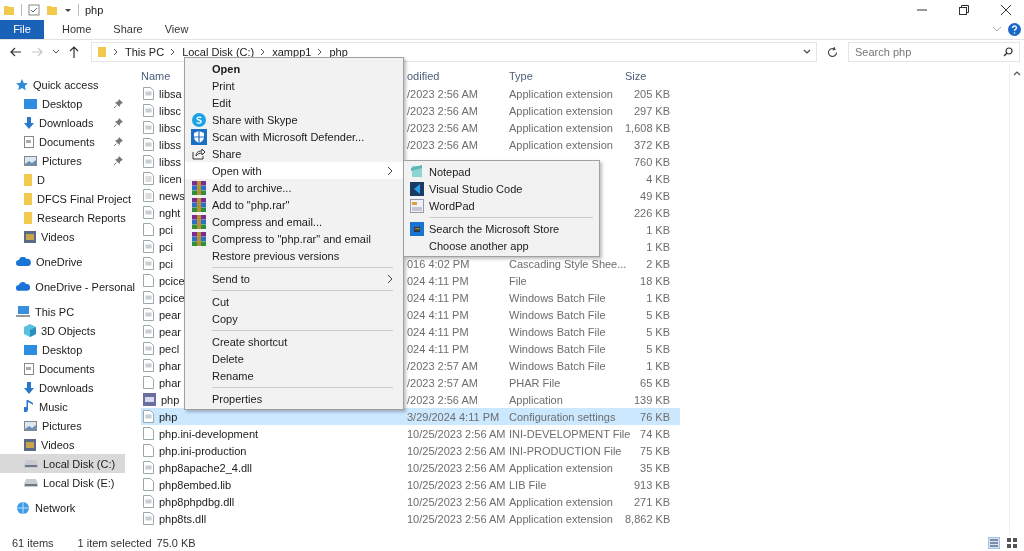  Describe the element at coordinates (1012, 543) in the screenshot. I see `large-icons-view-icon` at that location.